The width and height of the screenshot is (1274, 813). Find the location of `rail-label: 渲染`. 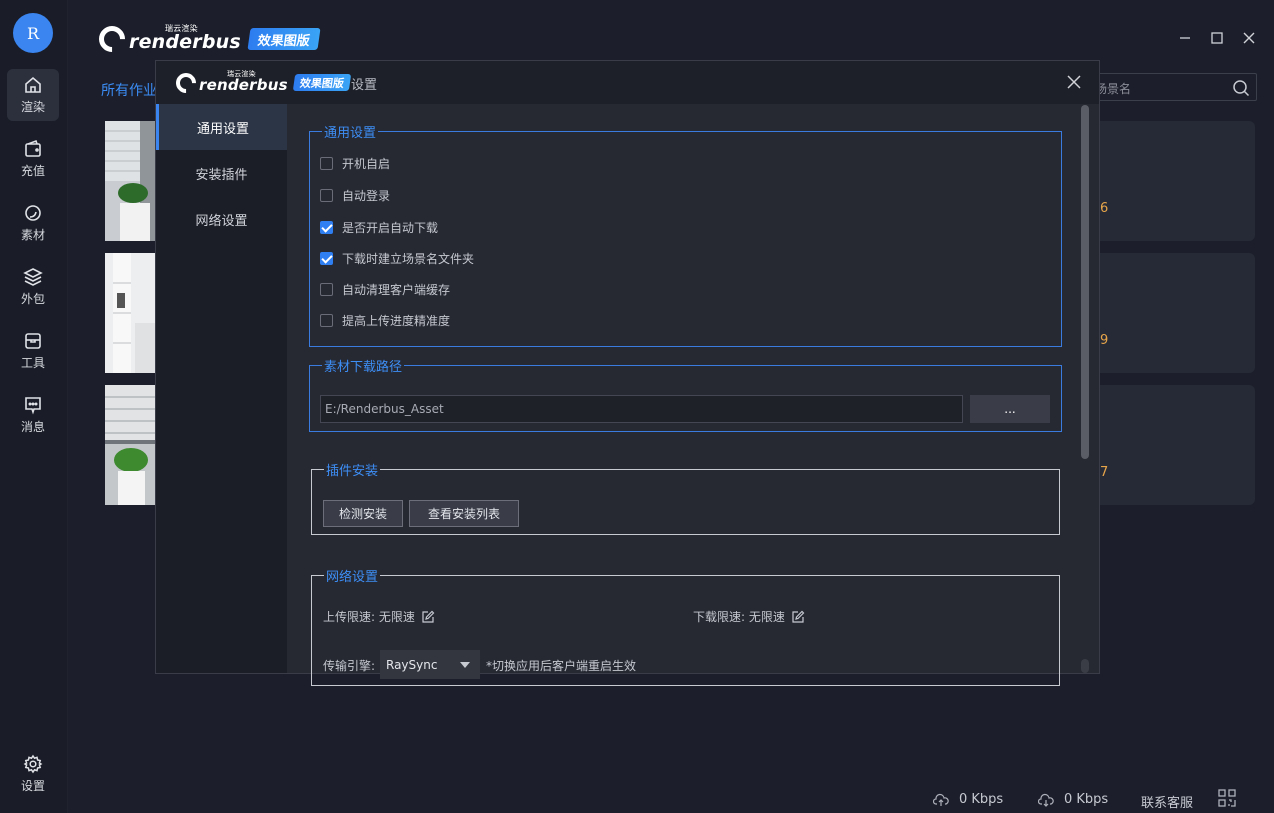

rail-label: 渲染 is located at coordinates (32, 107).